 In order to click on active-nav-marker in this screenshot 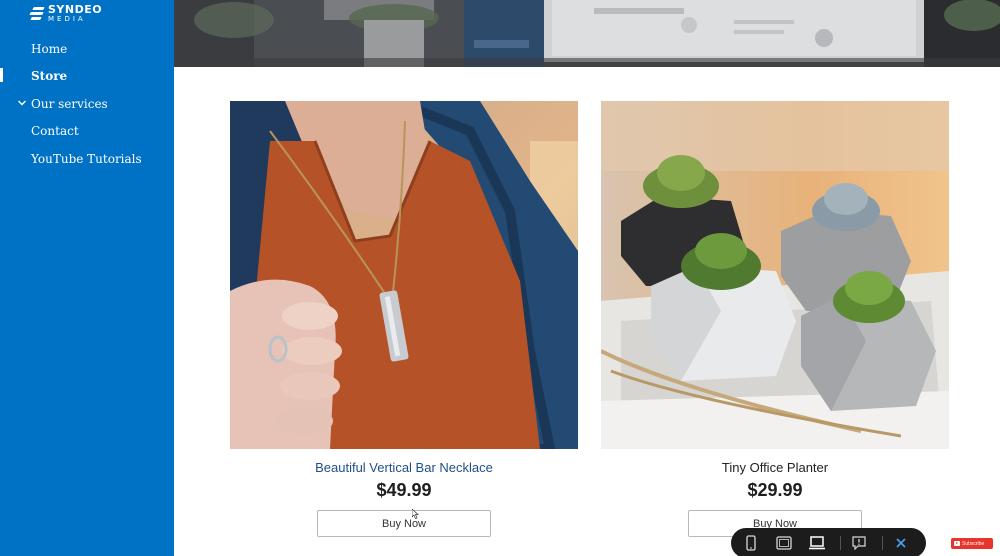, I will do `click(1, 75)`.